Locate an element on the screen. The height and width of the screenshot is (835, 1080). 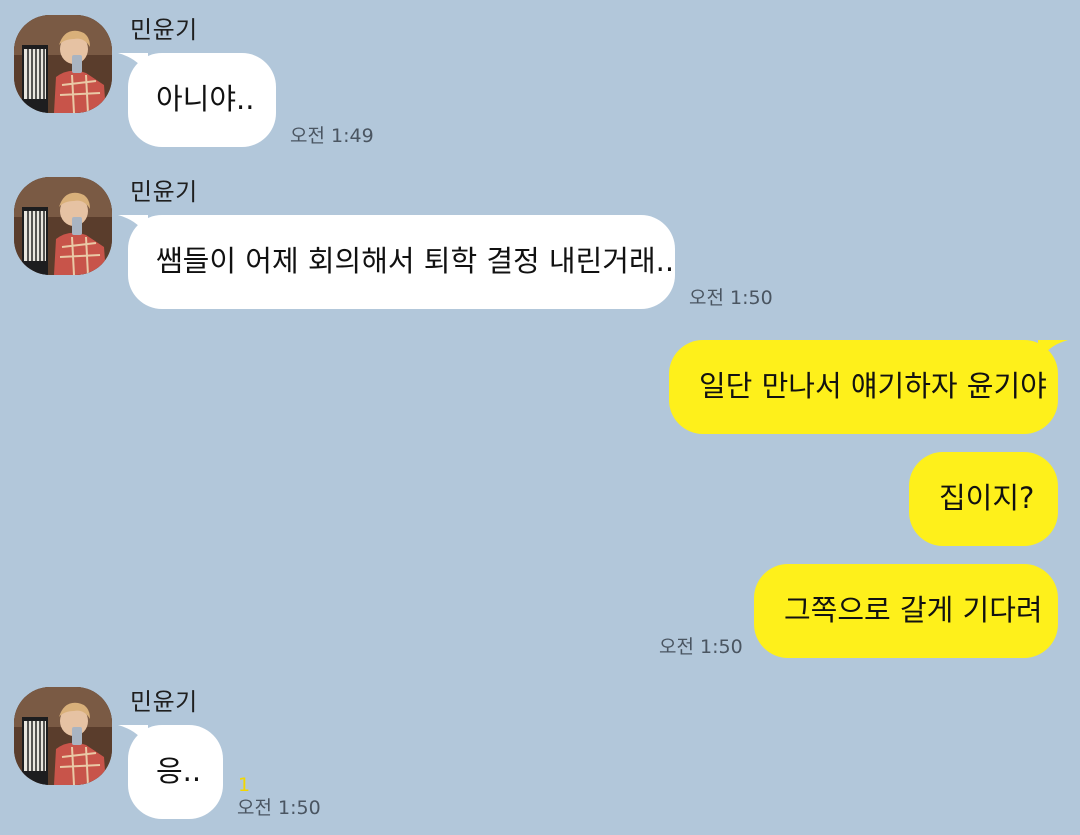
message-text: 집이지? is located at coordinates (987, 498).